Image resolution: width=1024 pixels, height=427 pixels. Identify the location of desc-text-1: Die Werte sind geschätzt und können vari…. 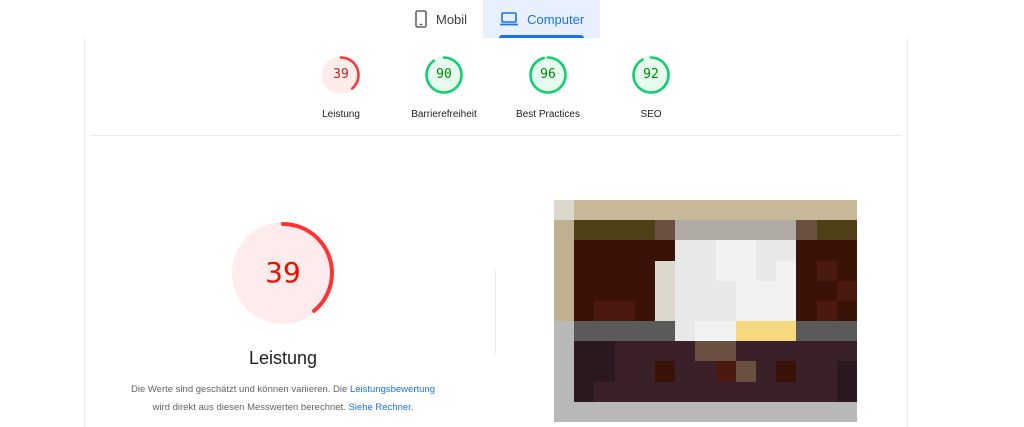
(240, 389).